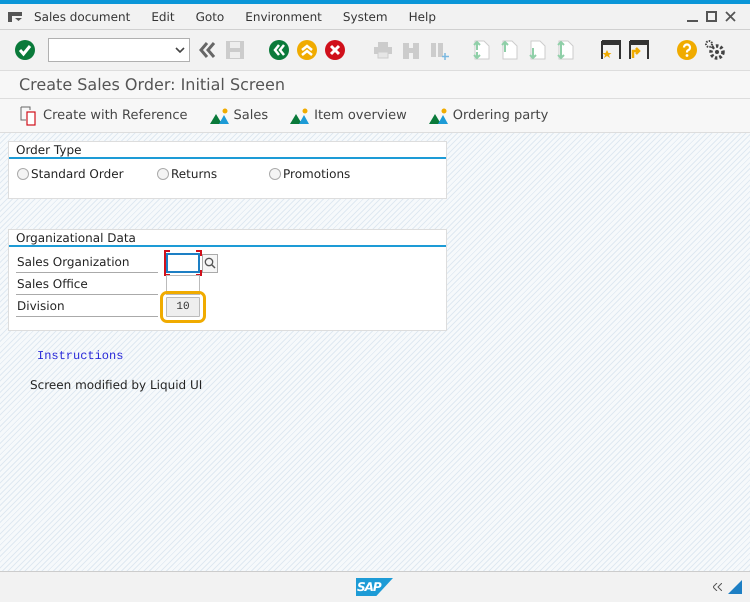  I want to click on toolbar-button: Sales, so click(239, 116).